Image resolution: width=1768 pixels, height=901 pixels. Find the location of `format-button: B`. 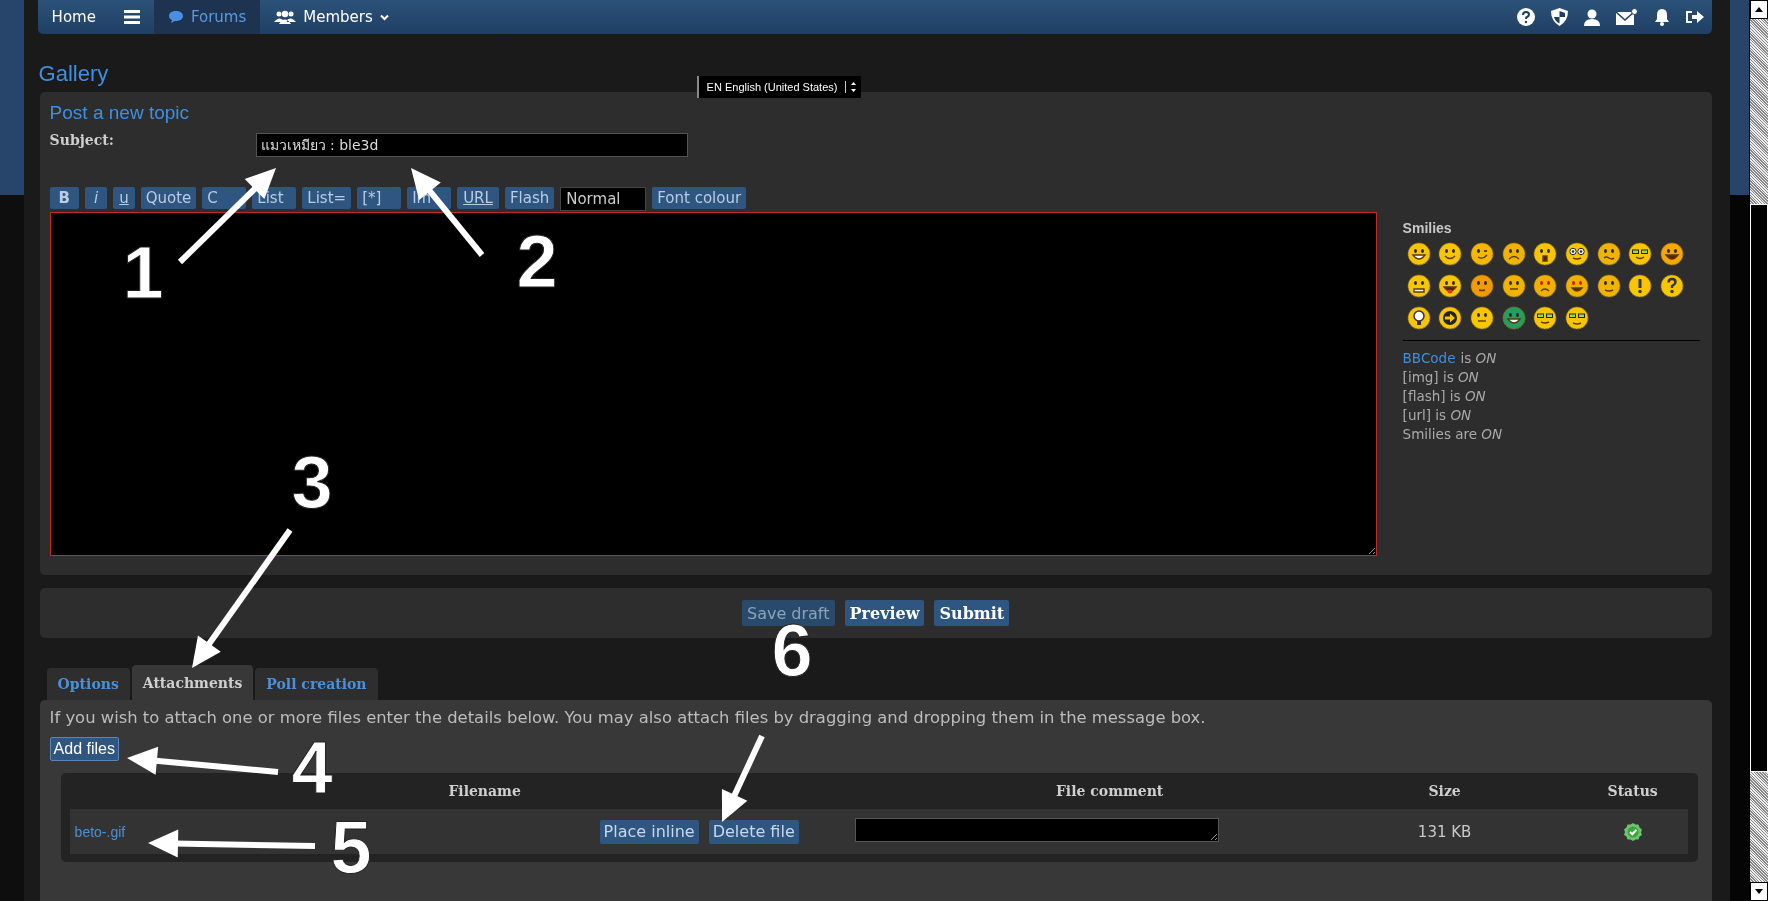

format-button: B is located at coordinates (64, 198).